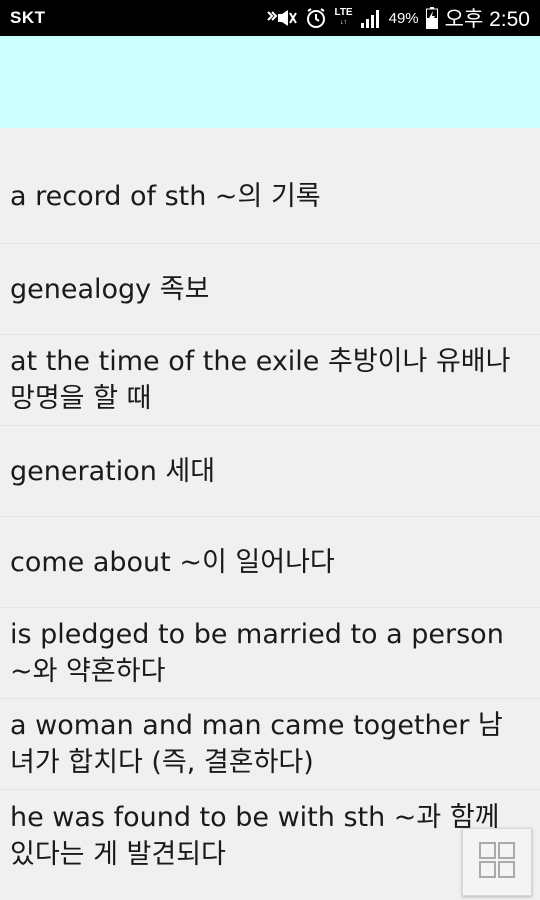 The width and height of the screenshot is (540, 900). I want to click on list-item-text: genealogy 족보, so click(110, 289).